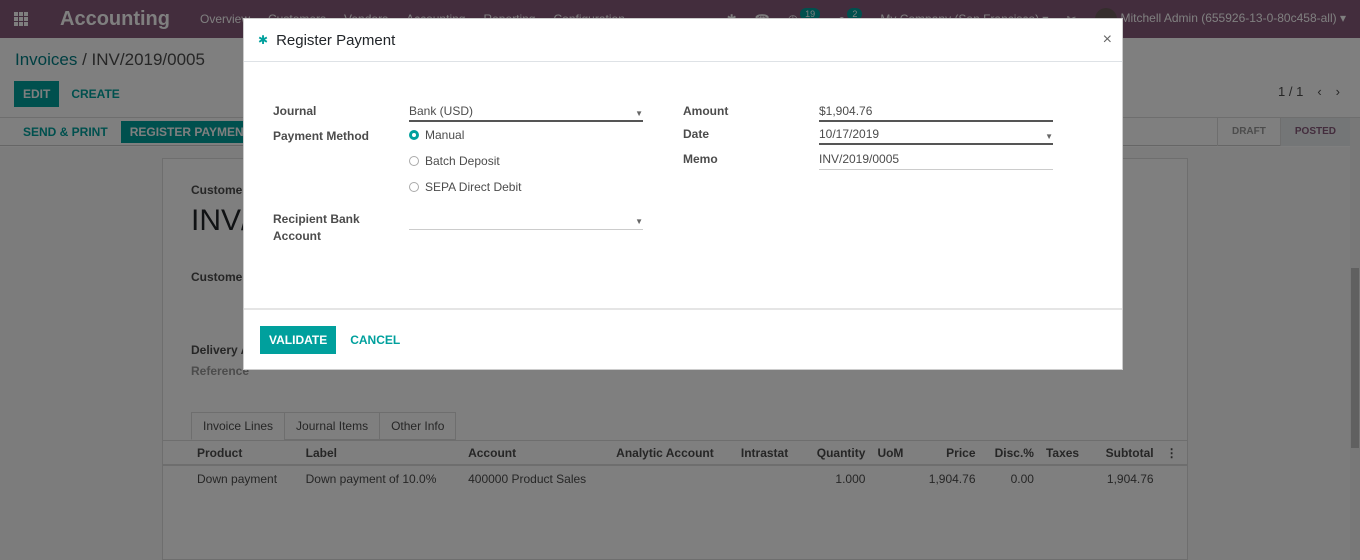 The width and height of the screenshot is (1360, 560). Describe the element at coordinates (375, 340) in the screenshot. I see `cancel-button: CANCEL` at that location.